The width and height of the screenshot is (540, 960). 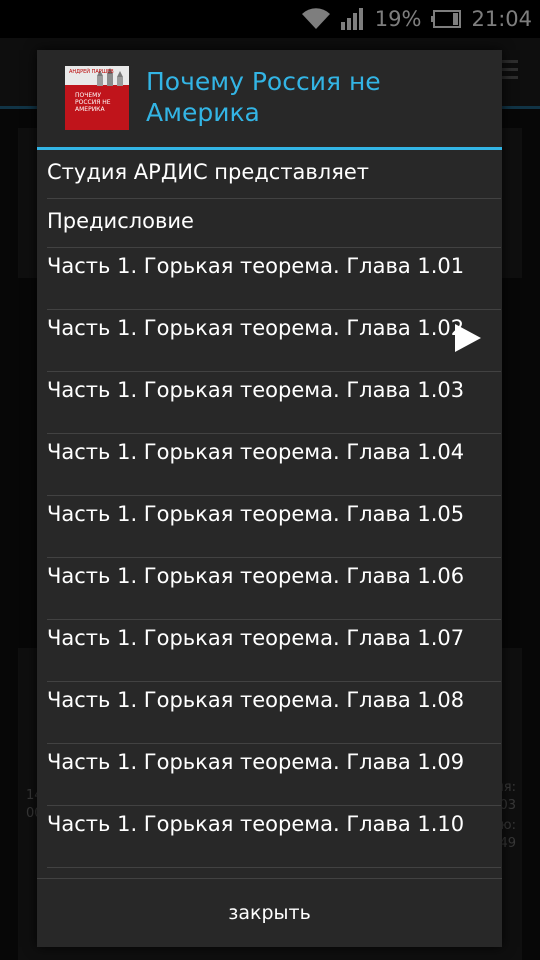 What do you see at coordinates (256, 824) in the screenshot?
I see `list-item-label: Часть 1. Горькая теорема. Глава 1.10` at bounding box center [256, 824].